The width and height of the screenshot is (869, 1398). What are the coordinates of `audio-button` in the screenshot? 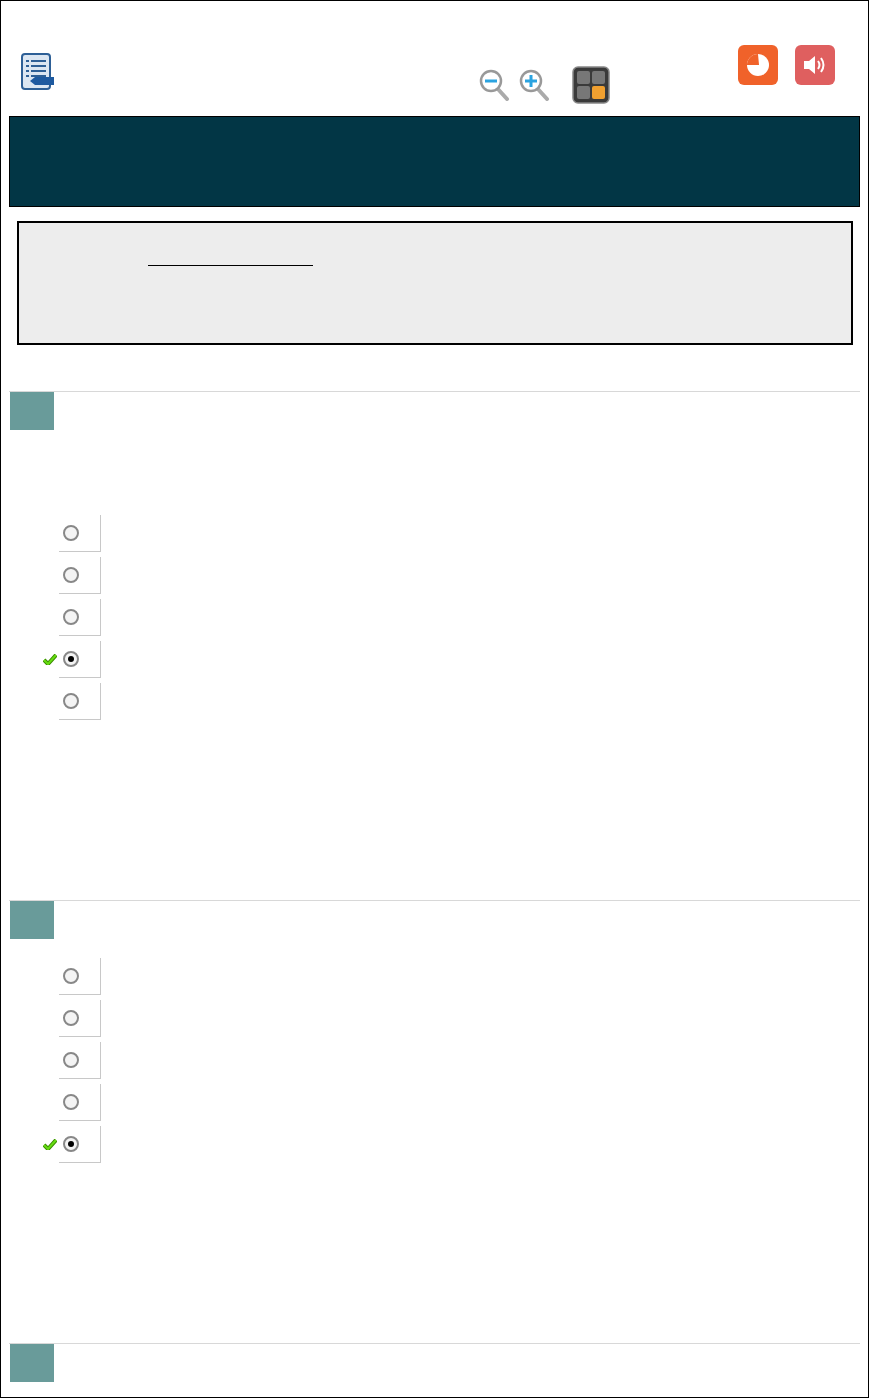 It's located at (815, 65).